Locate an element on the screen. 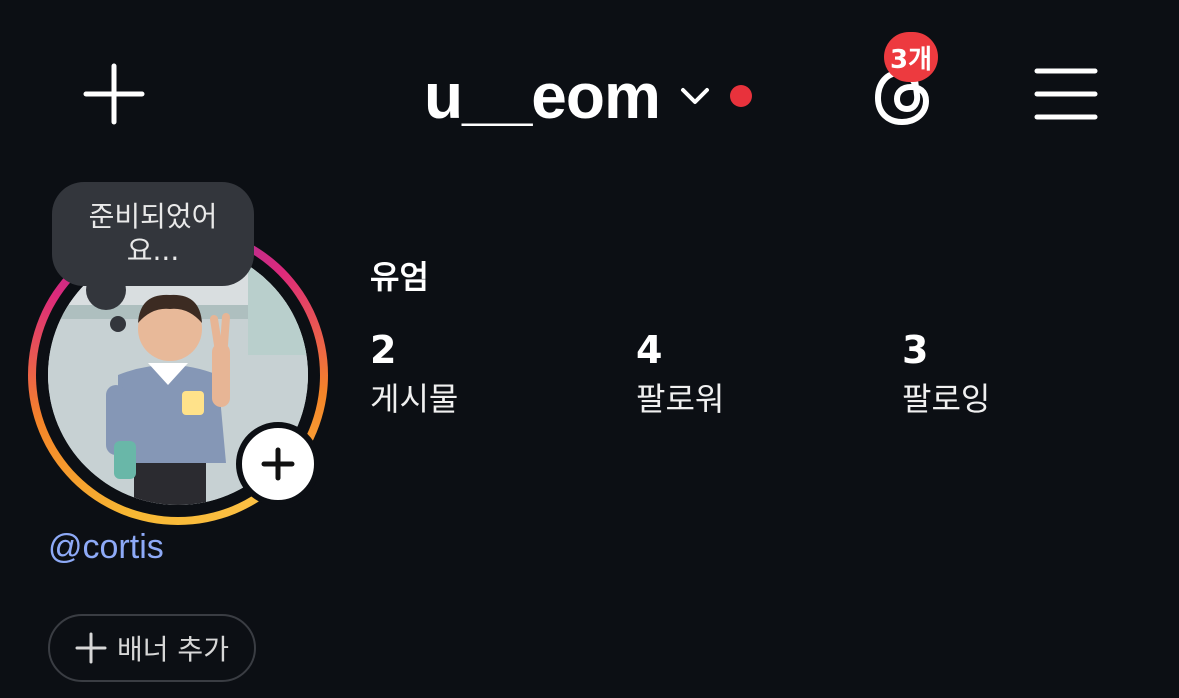  following-stat: 3 팔로잉 is located at coordinates (946, 375).